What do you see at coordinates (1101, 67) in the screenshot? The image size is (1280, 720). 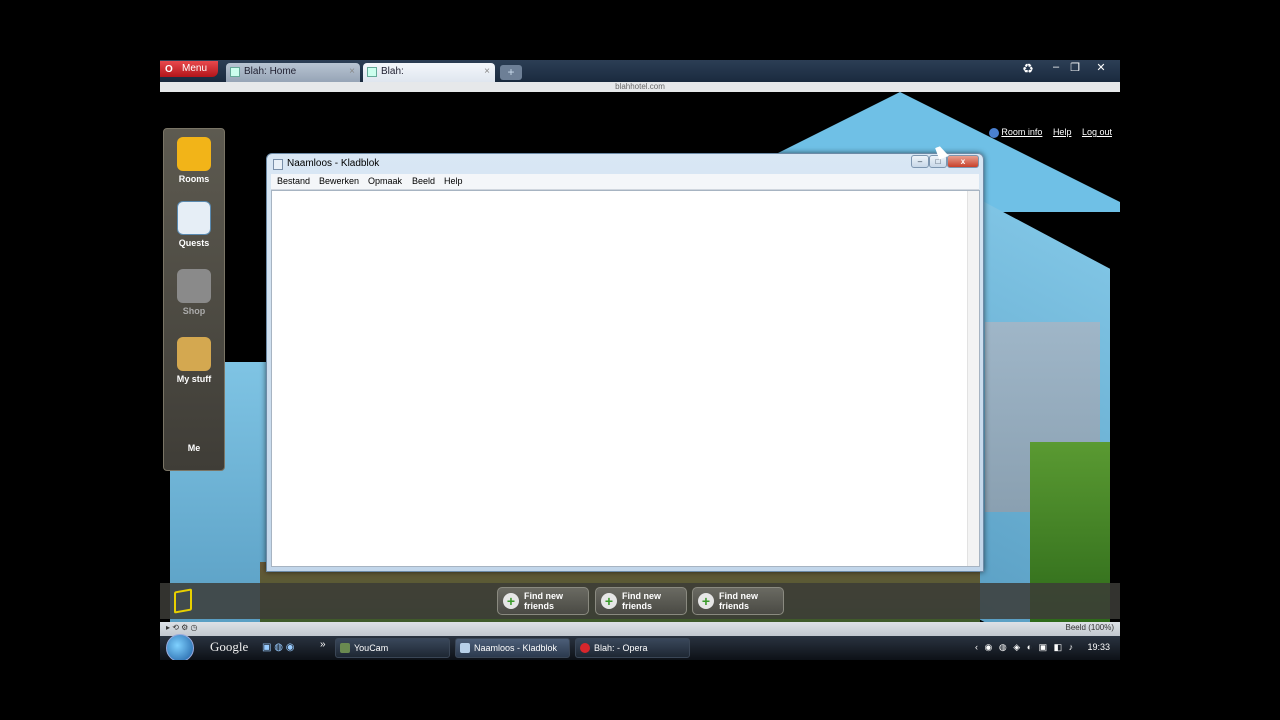 I see `close-window-button: ✕` at bounding box center [1101, 67].